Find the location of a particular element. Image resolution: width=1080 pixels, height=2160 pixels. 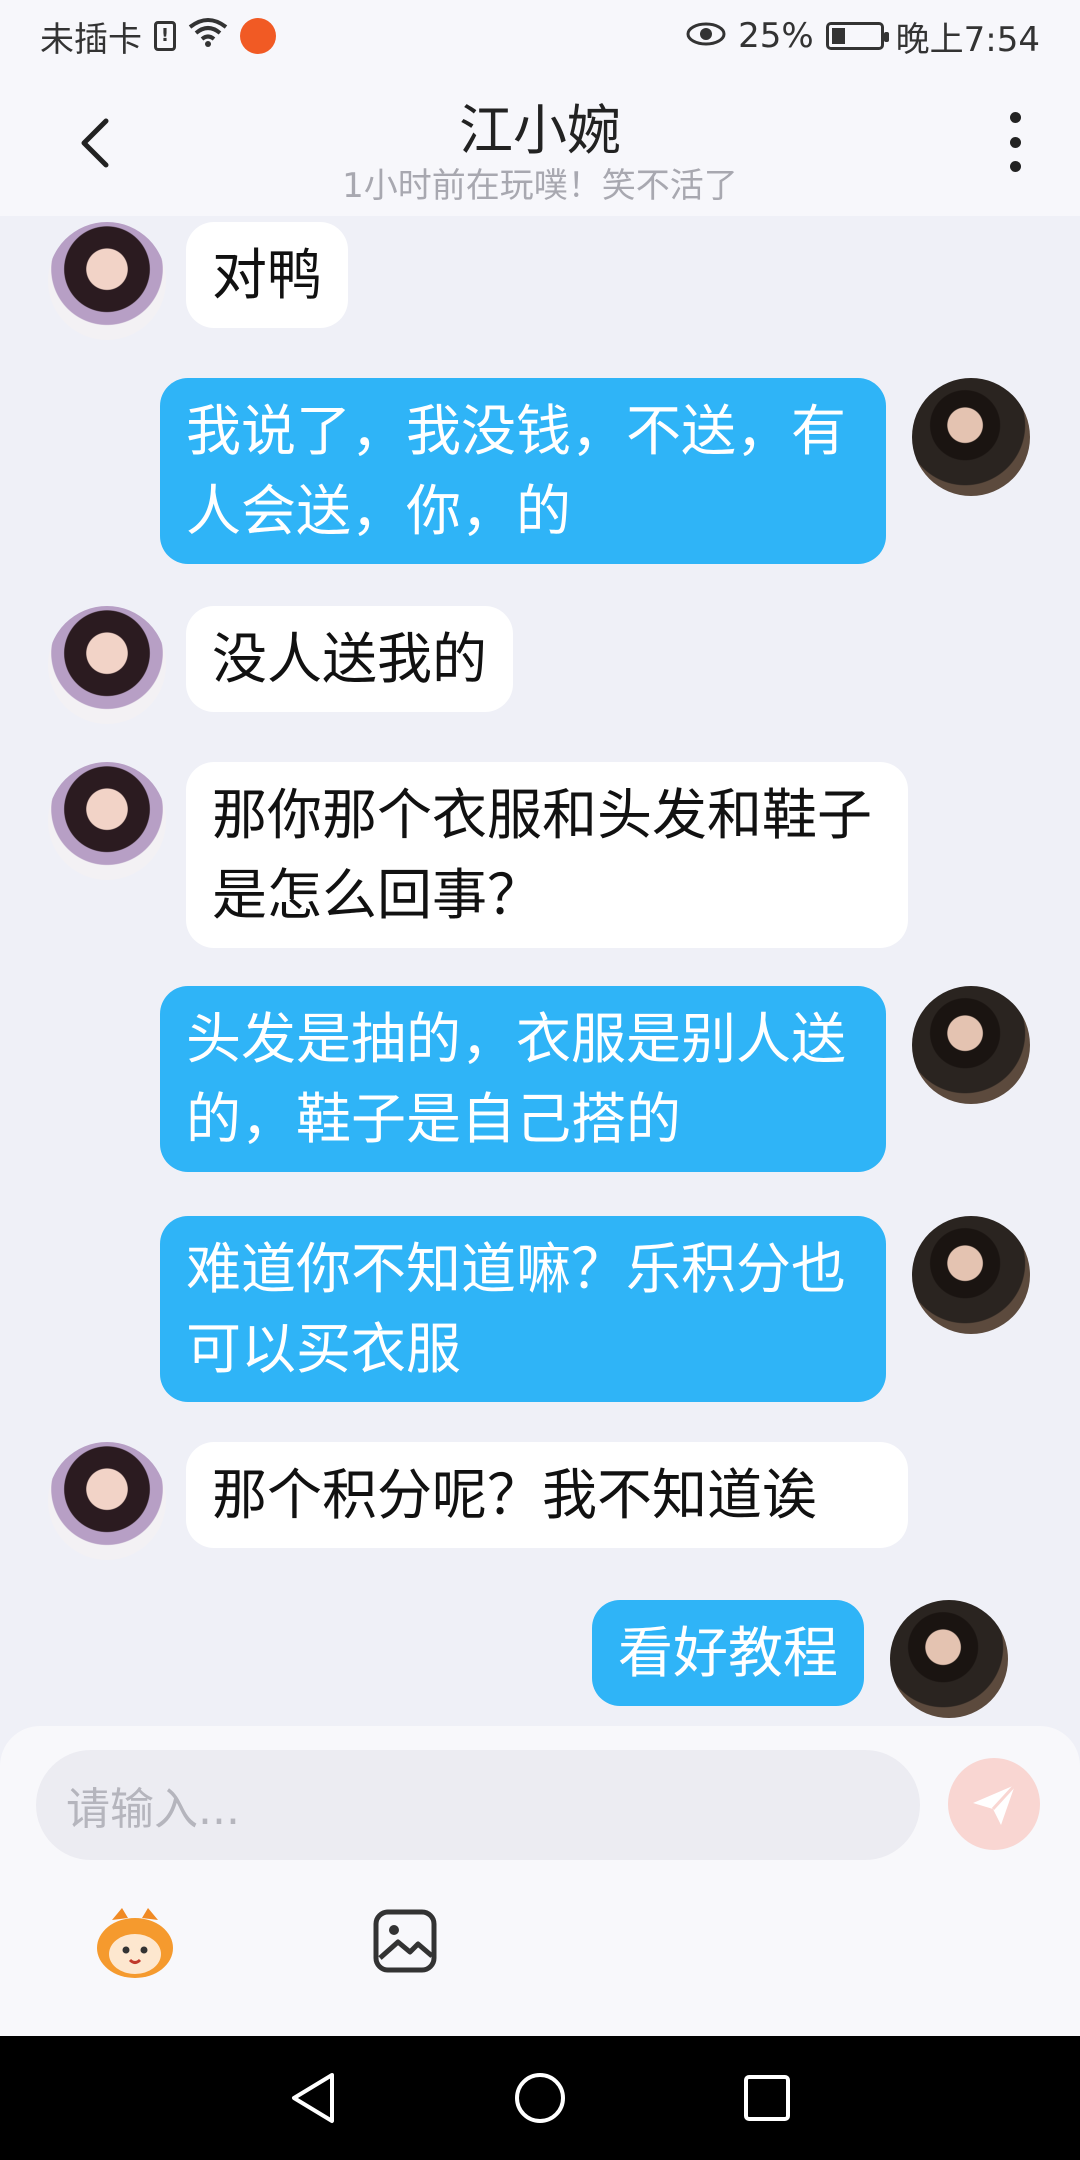

message-bubble: 头发是抽的，衣服是别人送的，鞋子是自己搭的 is located at coordinates (523, 1079).